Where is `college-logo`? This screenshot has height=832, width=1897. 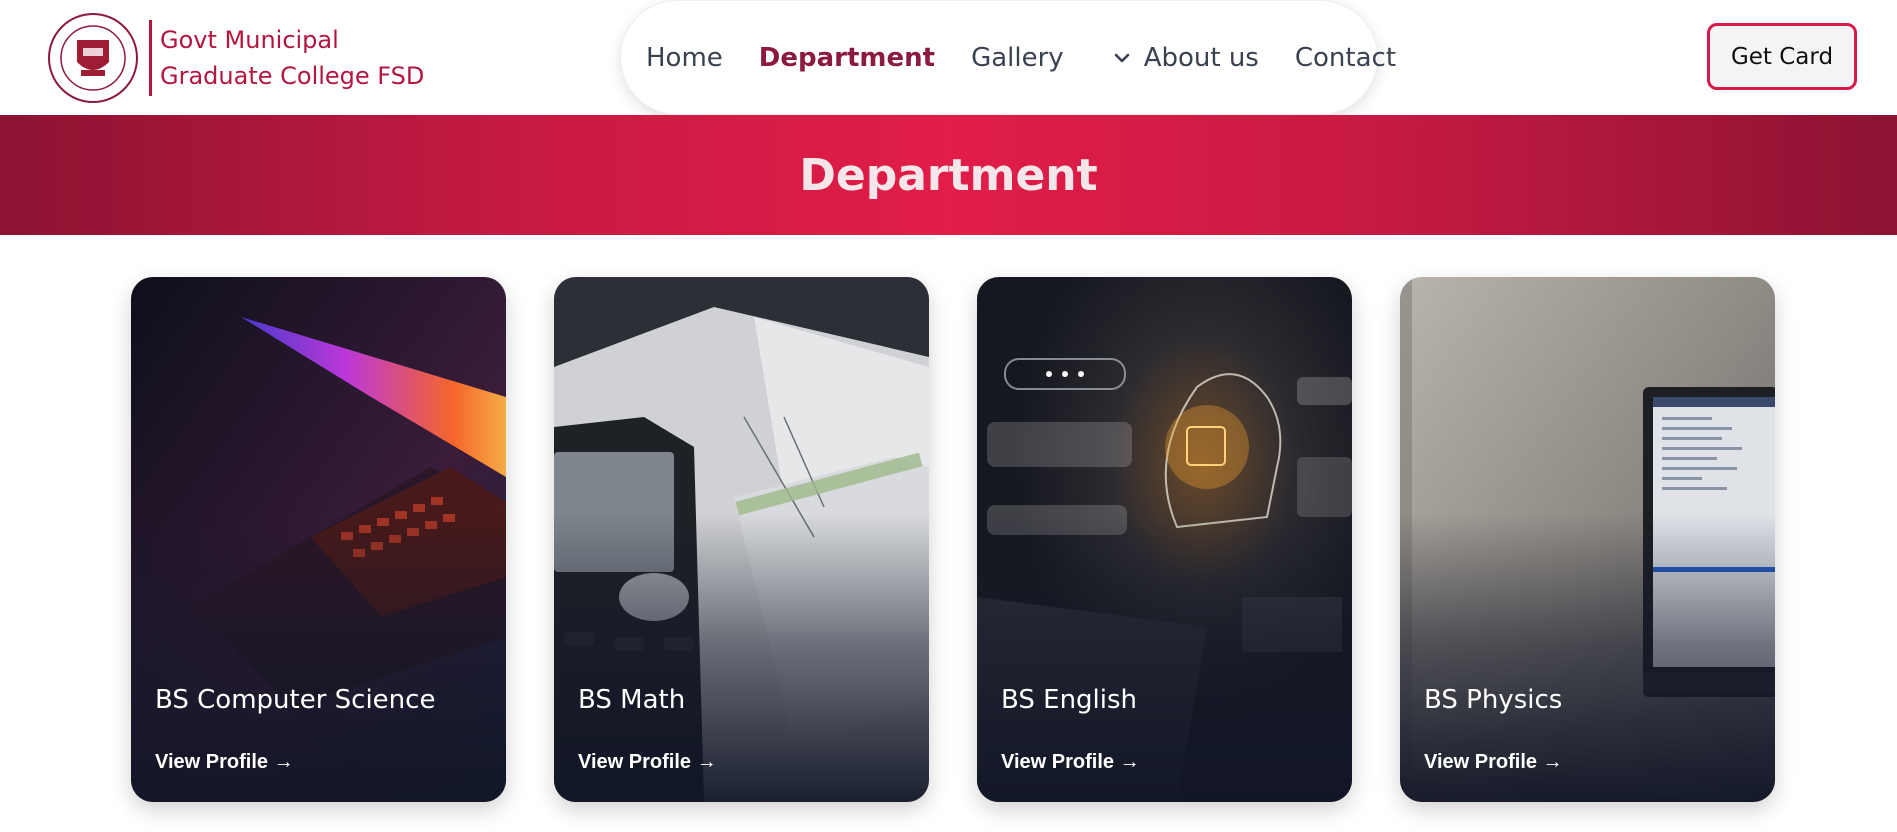 college-logo is located at coordinates (93, 58).